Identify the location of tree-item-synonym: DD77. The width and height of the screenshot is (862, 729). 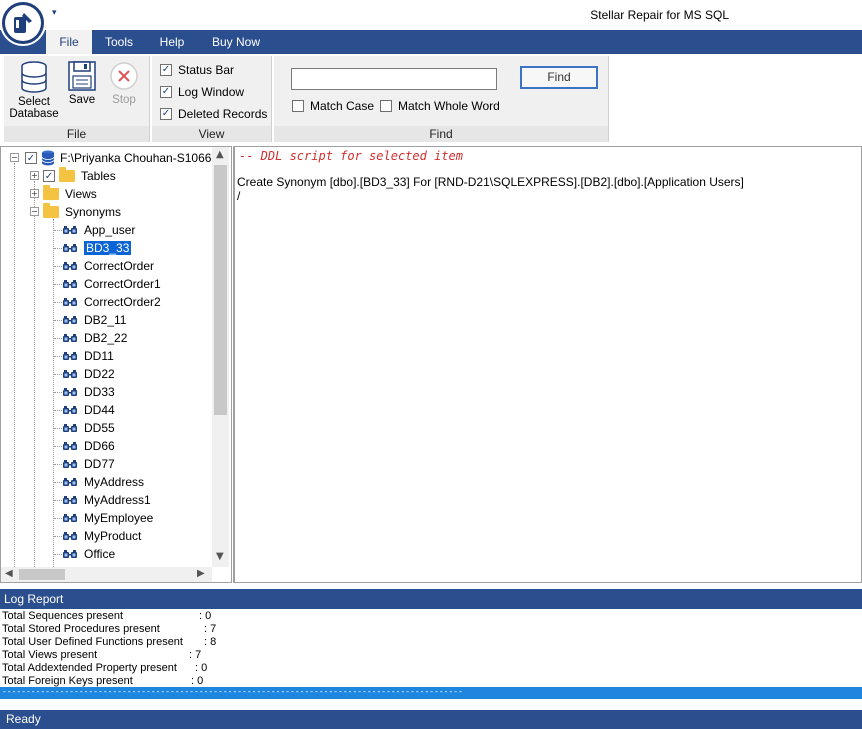
(88, 464).